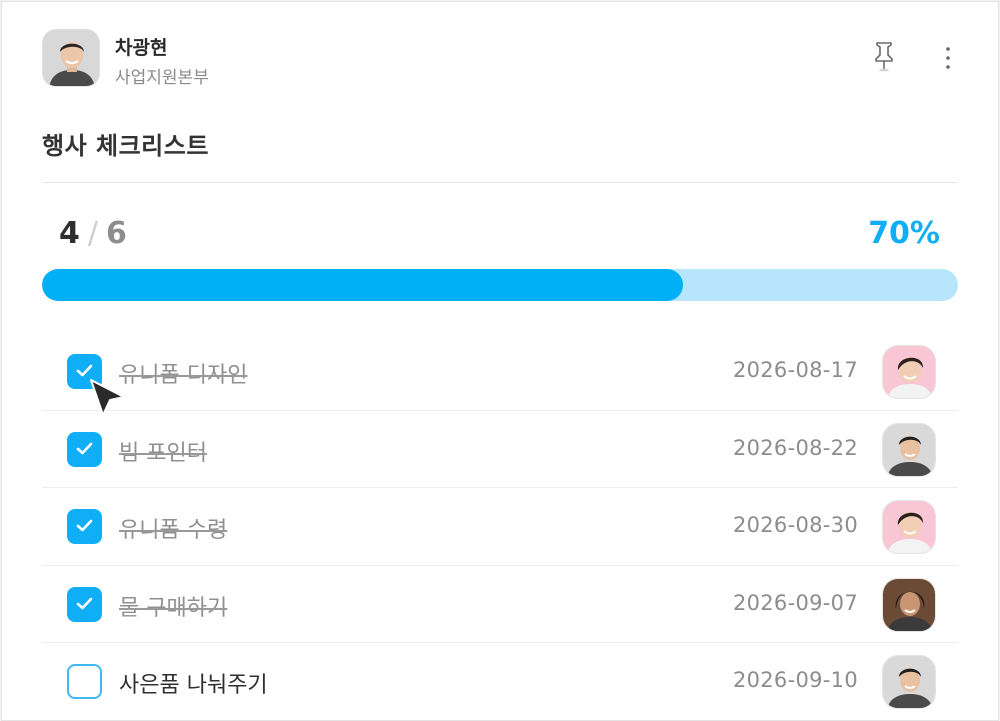 The image size is (1000, 721). Describe the element at coordinates (795, 370) in the screenshot. I see `item-due-date: 2026-08-17` at that location.